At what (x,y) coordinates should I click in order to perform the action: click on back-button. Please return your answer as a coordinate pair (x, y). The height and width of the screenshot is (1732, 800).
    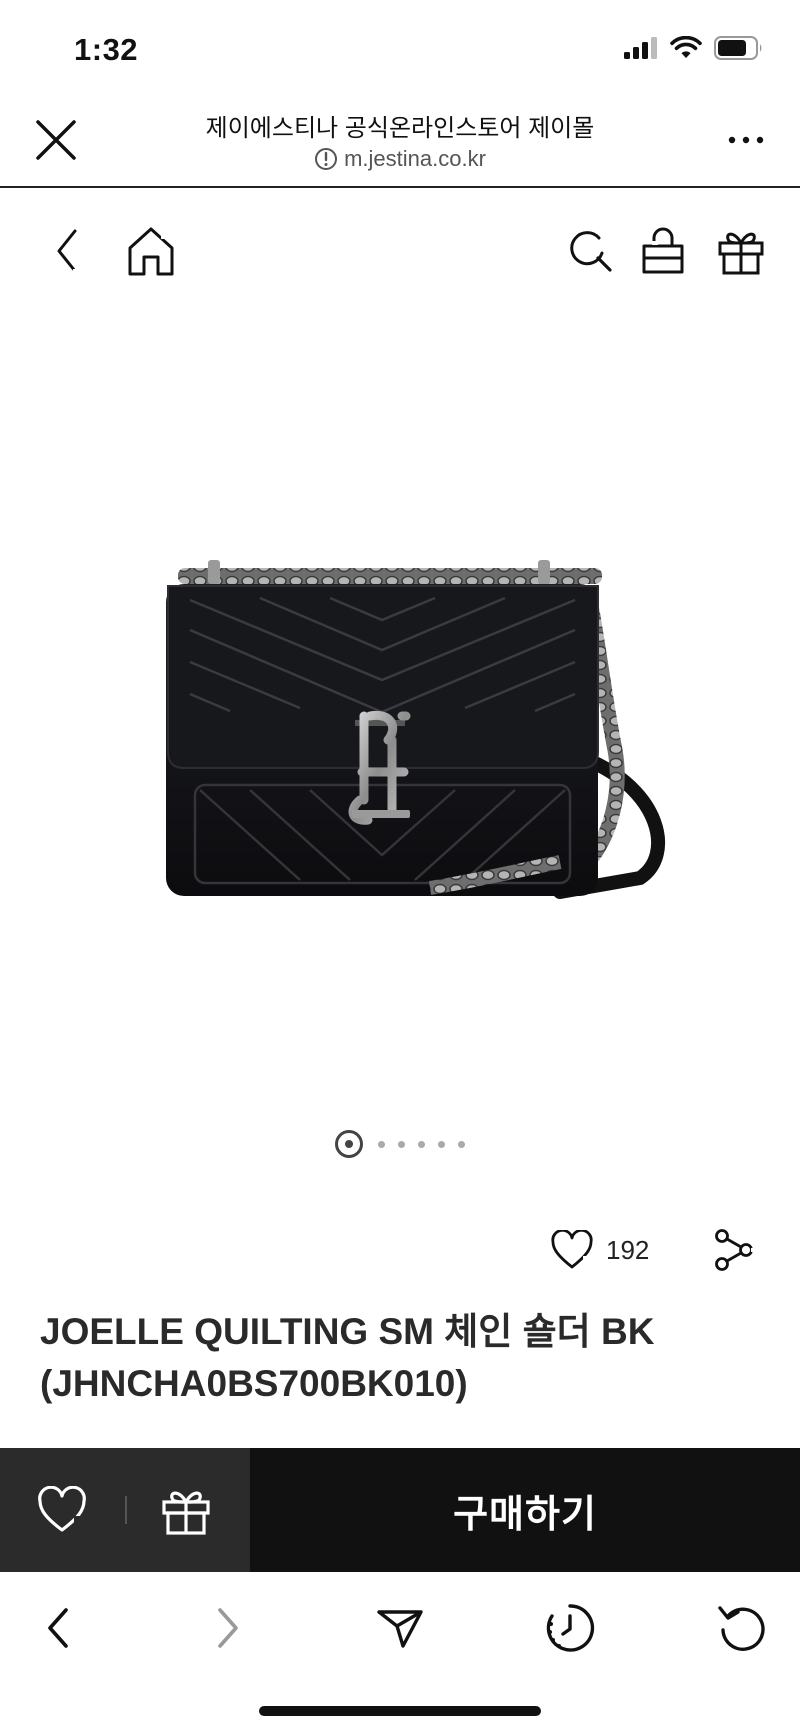
    Looking at the image, I should click on (67, 251).